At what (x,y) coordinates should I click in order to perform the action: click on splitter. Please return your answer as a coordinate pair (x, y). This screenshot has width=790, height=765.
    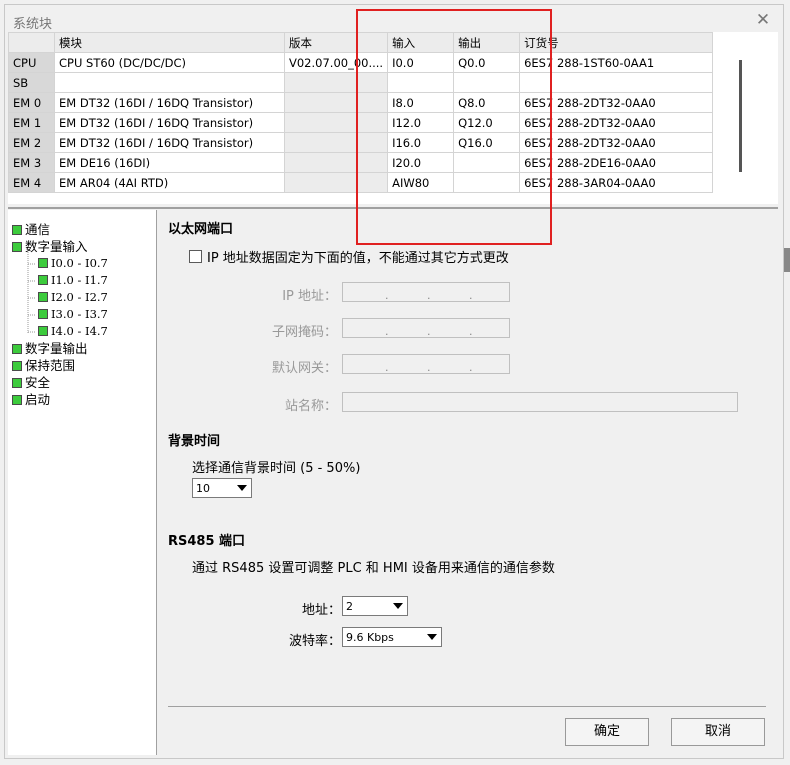
    Looking at the image, I should click on (393, 208).